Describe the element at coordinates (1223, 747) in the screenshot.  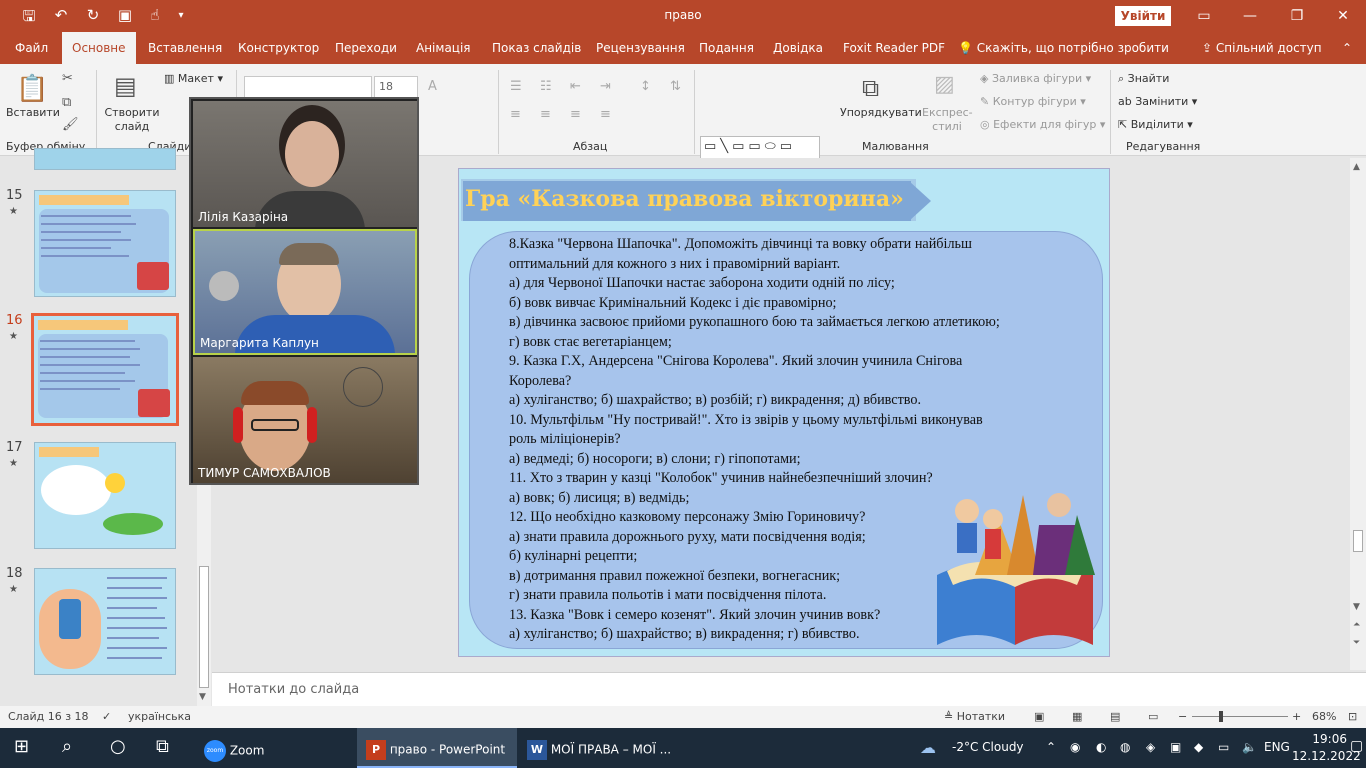
I see `network-icon: ▭` at that location.